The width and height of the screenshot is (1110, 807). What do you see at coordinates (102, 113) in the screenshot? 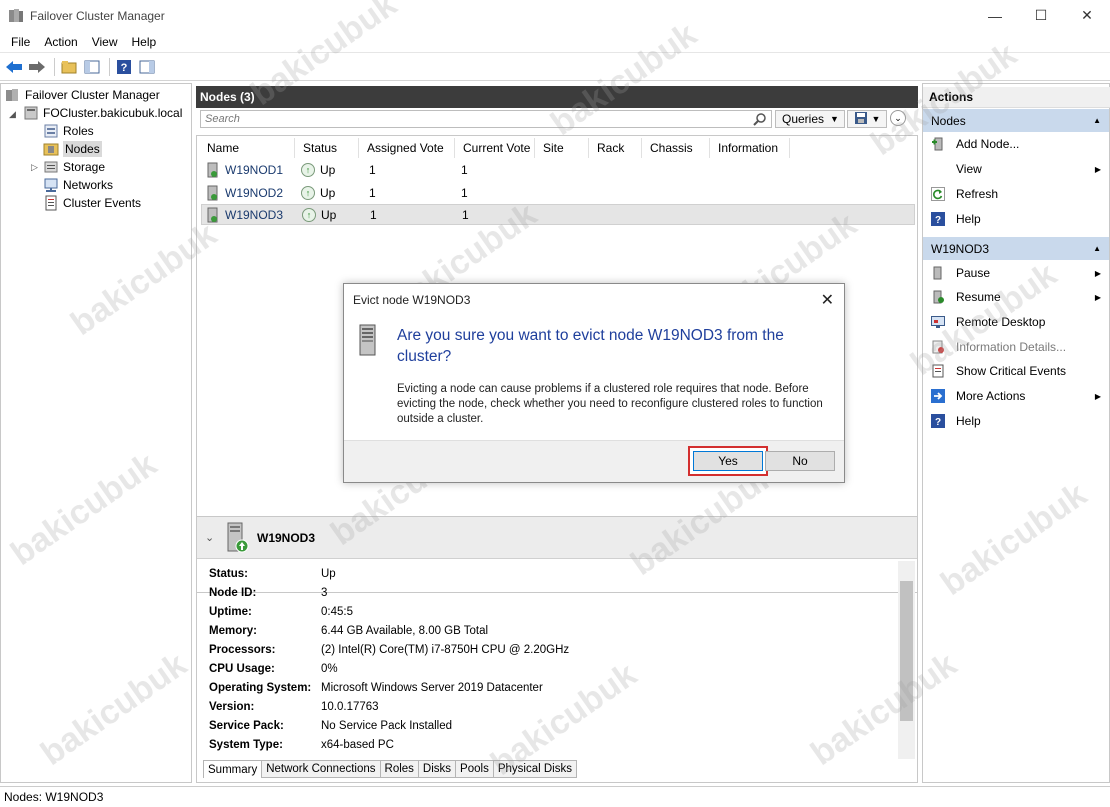
I see `tree-cluster: FOCluster.bakicubuk.local` at bounding box center [102, 113].